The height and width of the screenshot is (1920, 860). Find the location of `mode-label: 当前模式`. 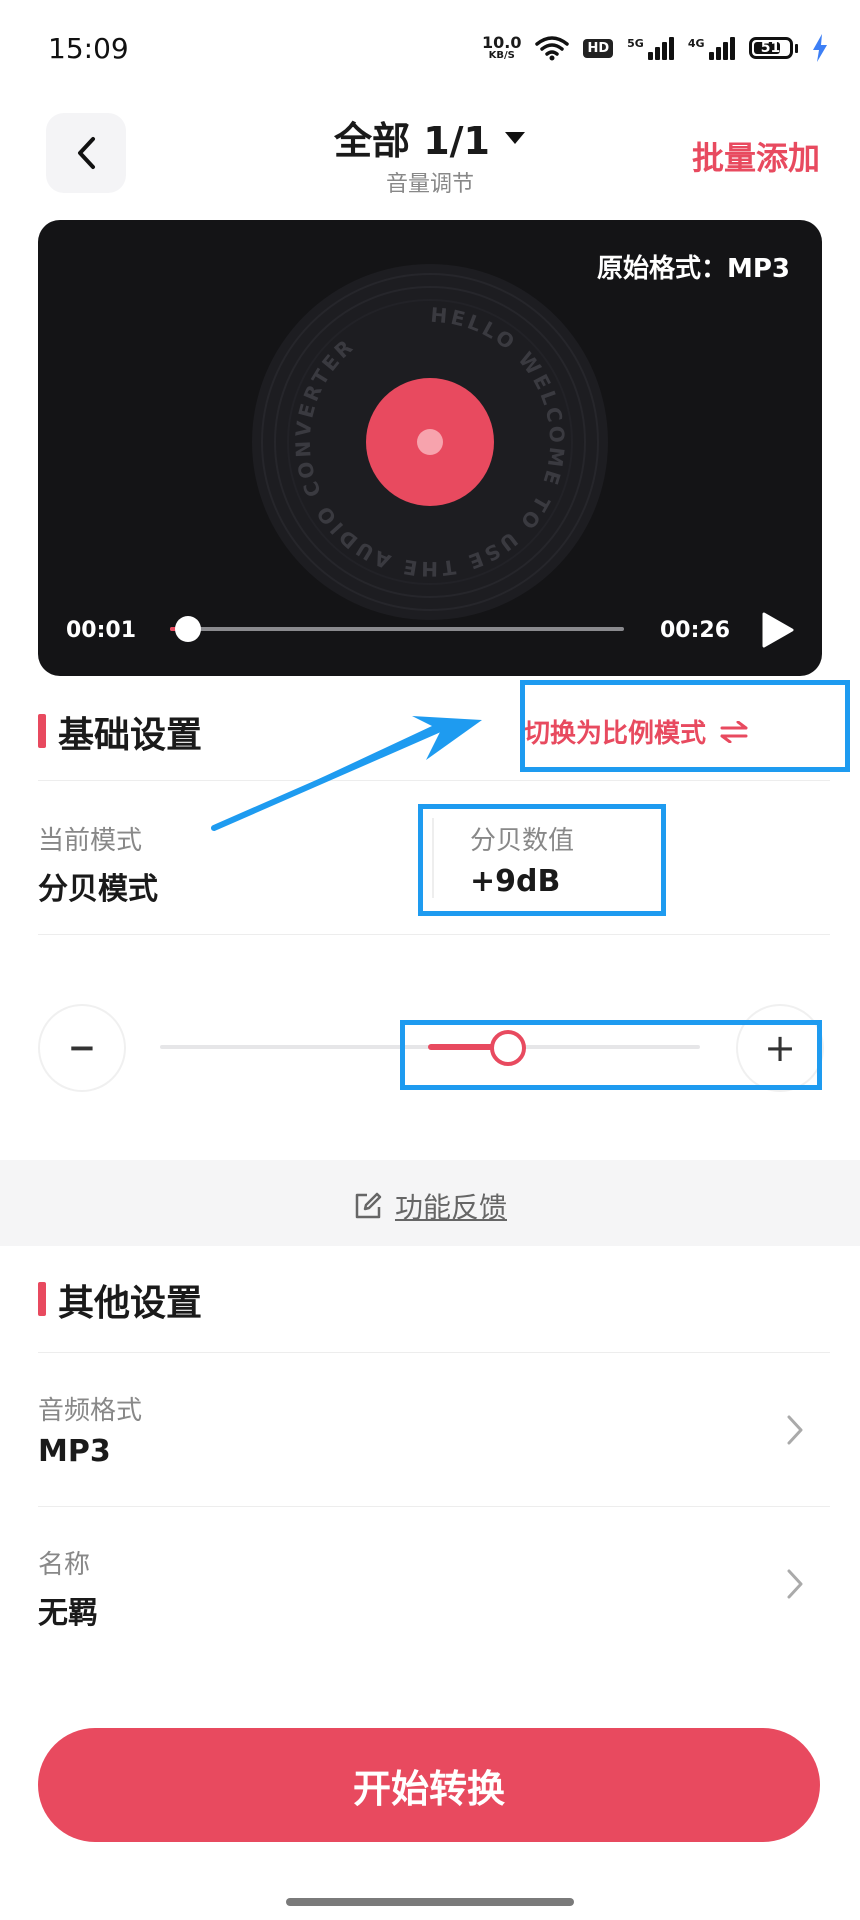

mode-label: 当前模式 is located at coordinates (90, 841).